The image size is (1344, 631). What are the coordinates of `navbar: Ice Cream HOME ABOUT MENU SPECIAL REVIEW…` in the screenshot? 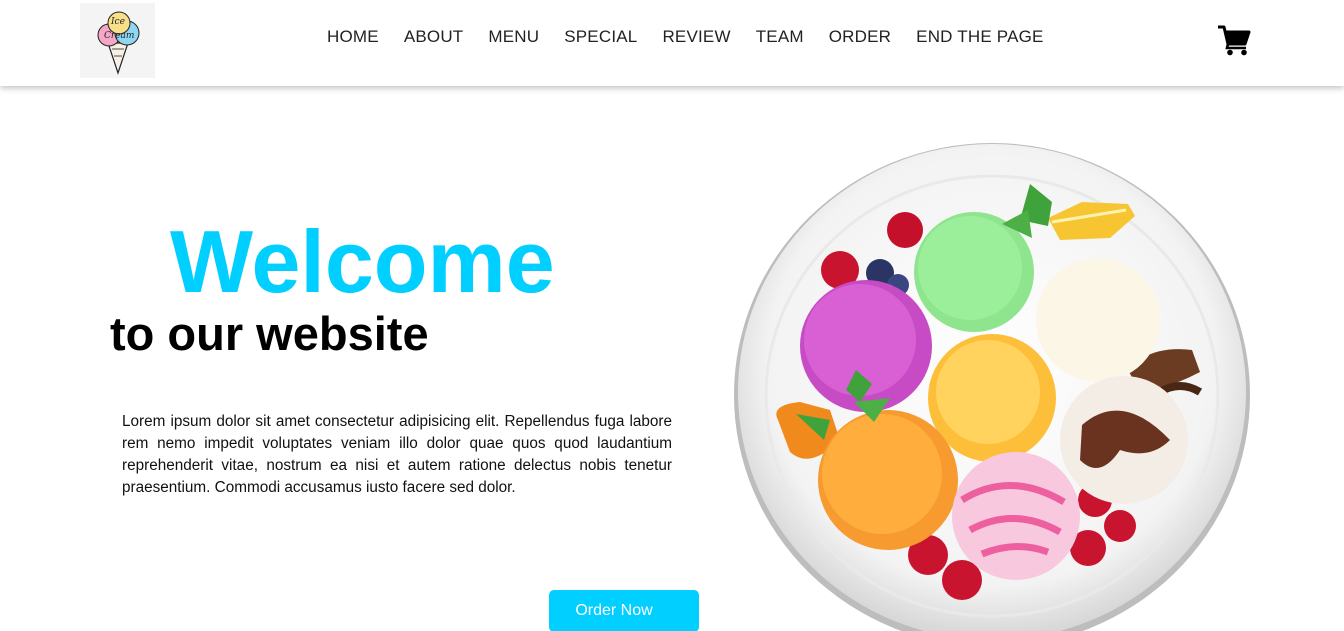 It's located at (672, 43).